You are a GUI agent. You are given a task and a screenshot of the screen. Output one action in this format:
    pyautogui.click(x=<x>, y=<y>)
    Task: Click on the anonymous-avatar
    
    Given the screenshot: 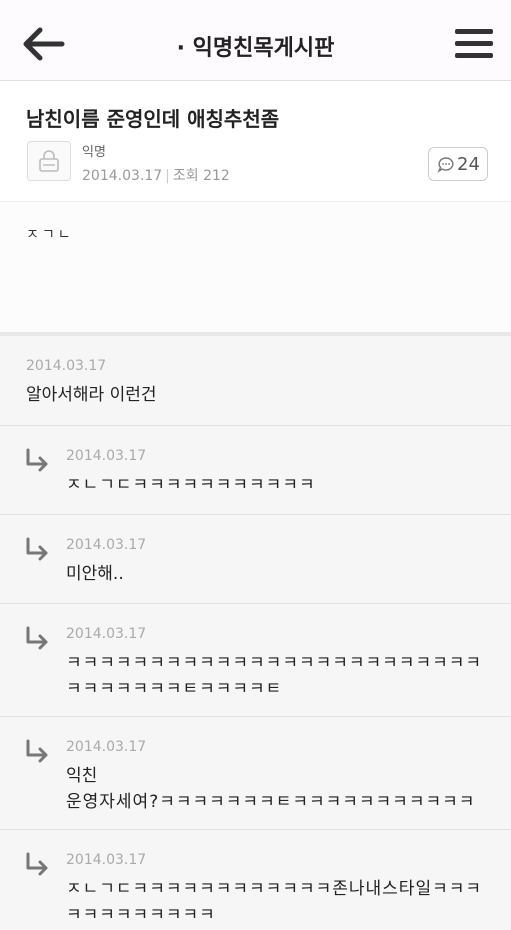 What is the action you would take?
    pyautogui.click(x=49, y=161)
    